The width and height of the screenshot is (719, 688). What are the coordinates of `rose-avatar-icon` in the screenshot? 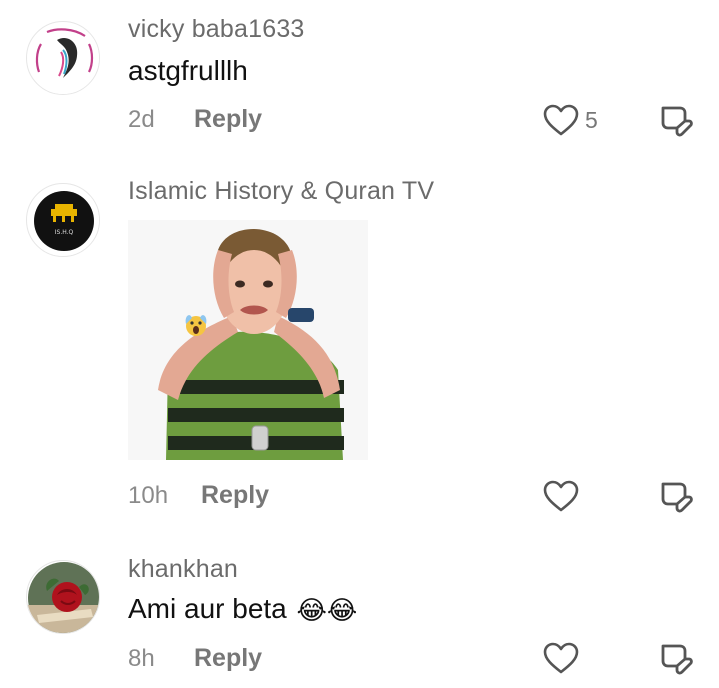 It's located at (63, 597).